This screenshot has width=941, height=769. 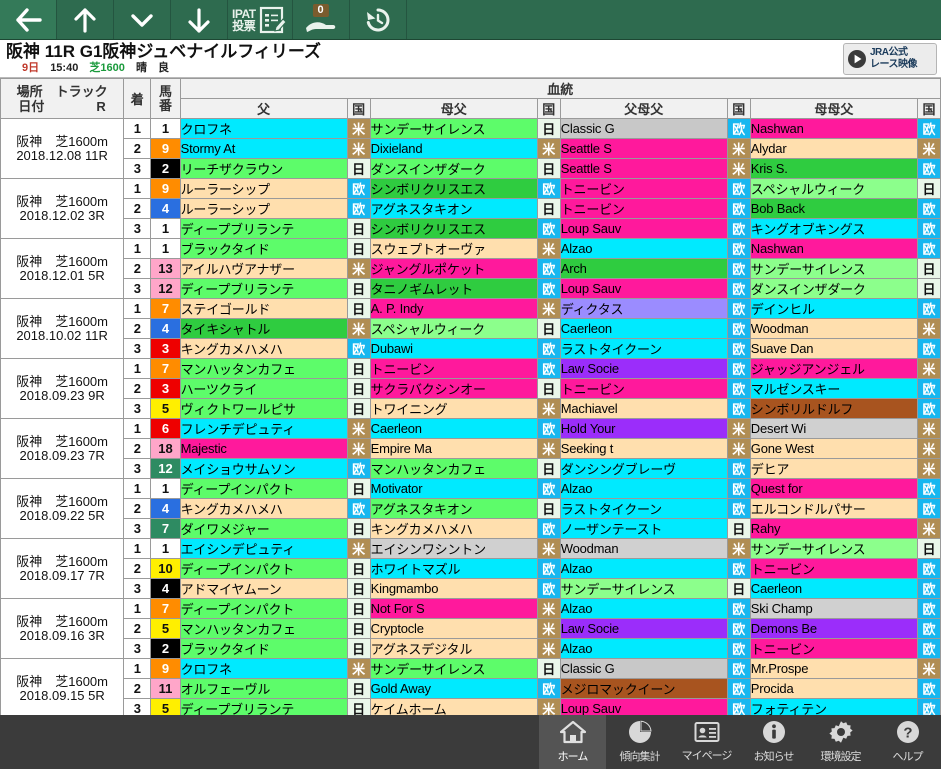 I want to click on sire-cell: ルーラーシップ, so click(x=263, y=208).